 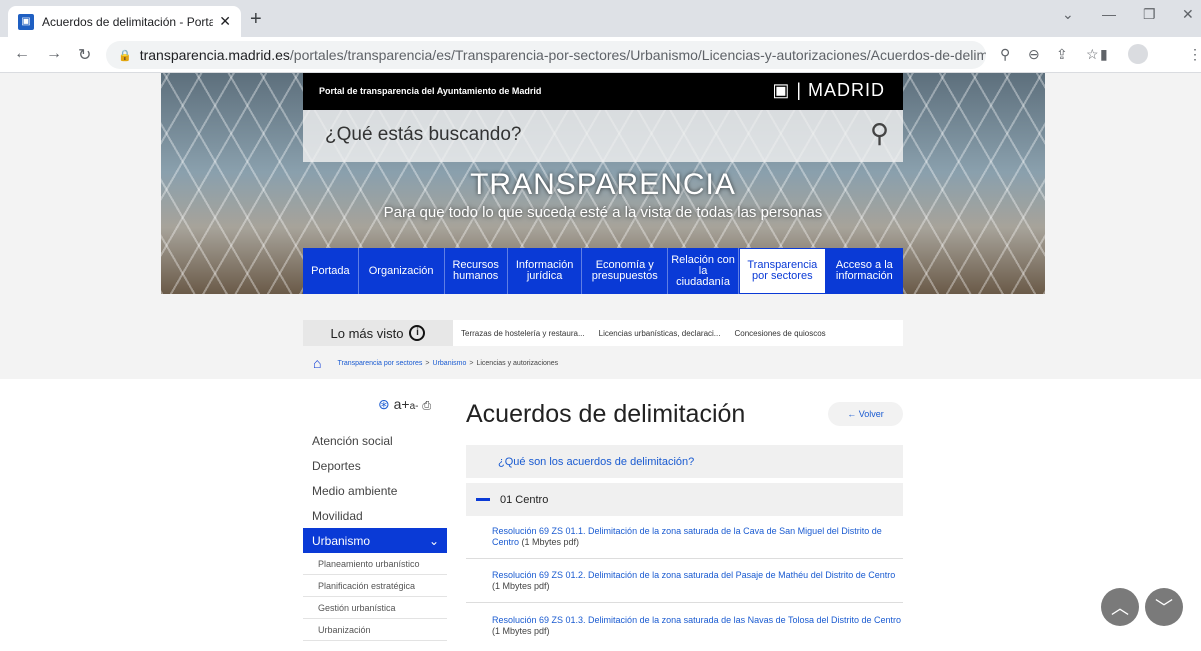 I want to click on browser-tab: ▣ Acuerdos de delimitación - Porta ✕, so click(x=124, y=21).